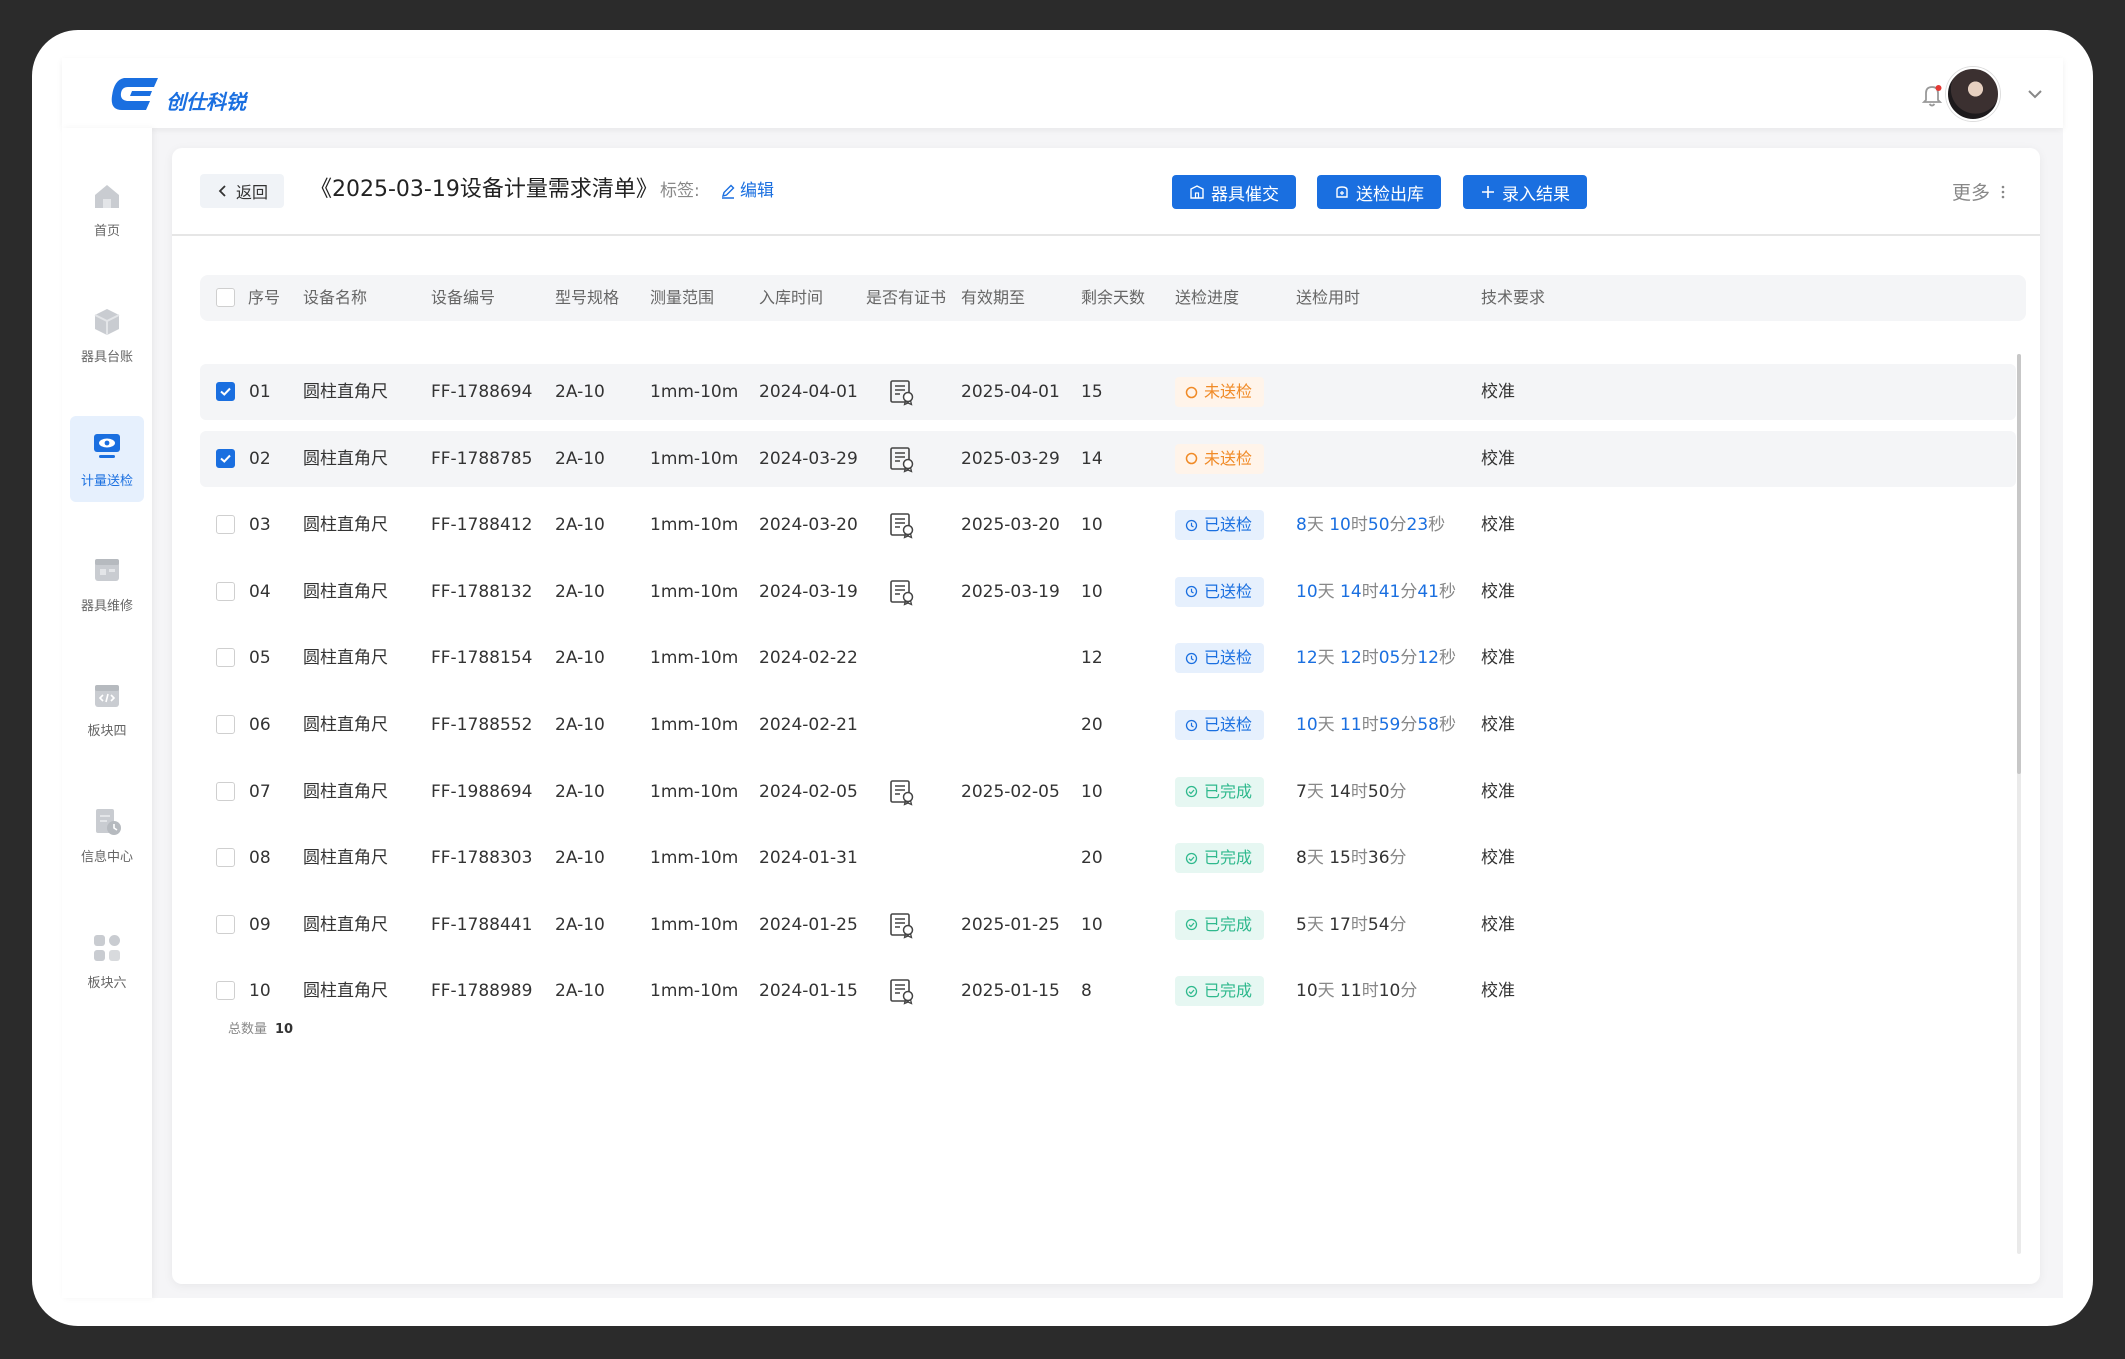  I want to click on cell-valid-until: 2025-01-25, so click(1010, 924).